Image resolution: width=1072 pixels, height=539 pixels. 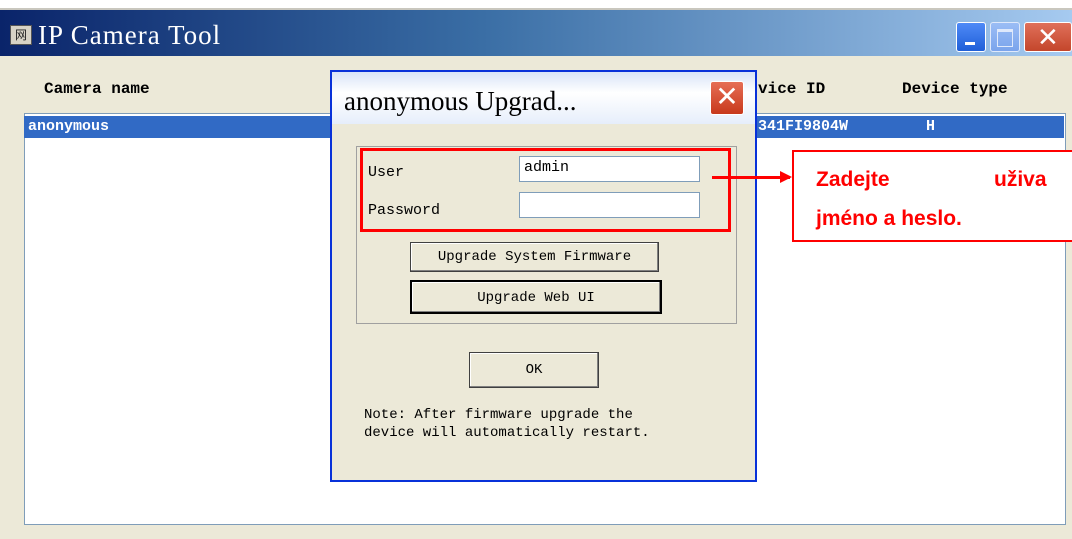 I want to click on upgrade-webui-button: Upgrade Web UI, so click(x=536, y=297).